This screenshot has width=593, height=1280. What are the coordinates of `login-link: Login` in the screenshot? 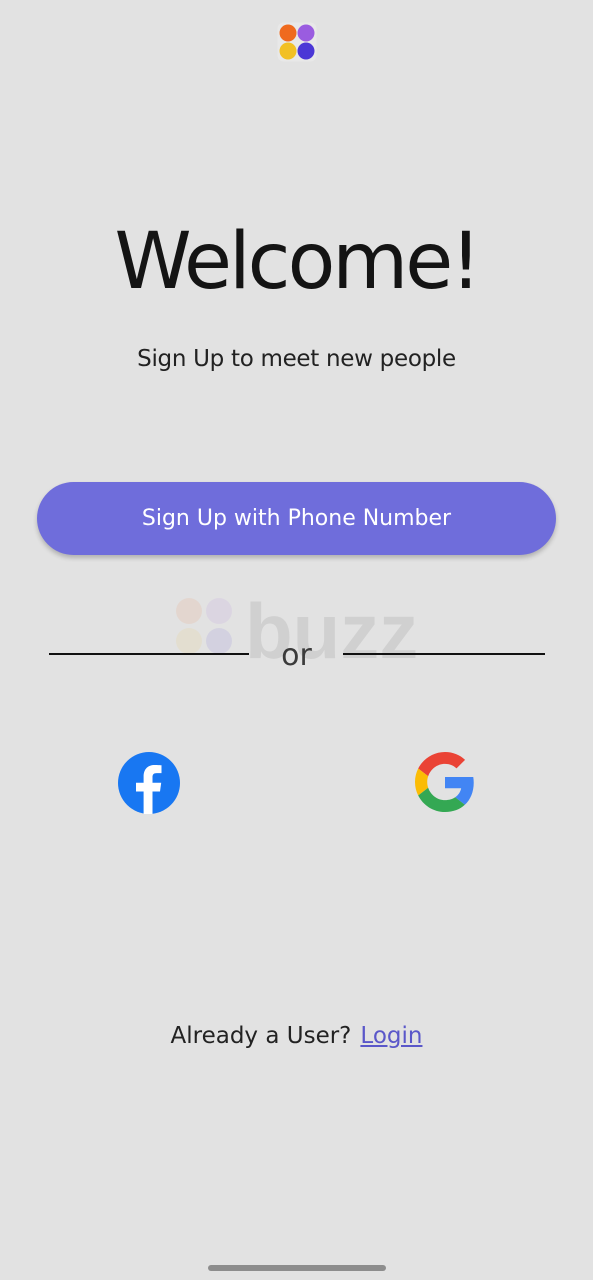 It's located at (391, 1036).